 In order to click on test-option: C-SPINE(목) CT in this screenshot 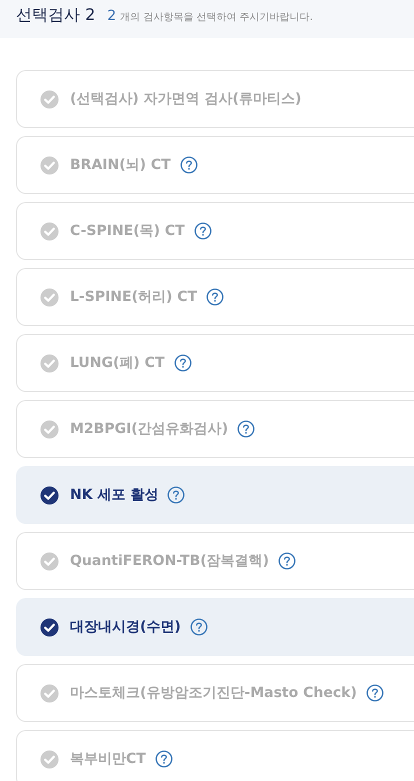, I will do `click(215, 231)`.